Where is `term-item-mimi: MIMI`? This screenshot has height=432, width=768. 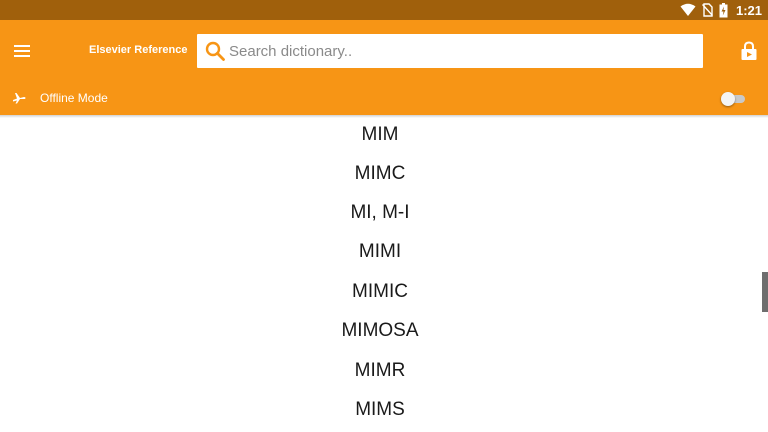
term-item-mimi: MIMI is located at coordinates (380, 251).